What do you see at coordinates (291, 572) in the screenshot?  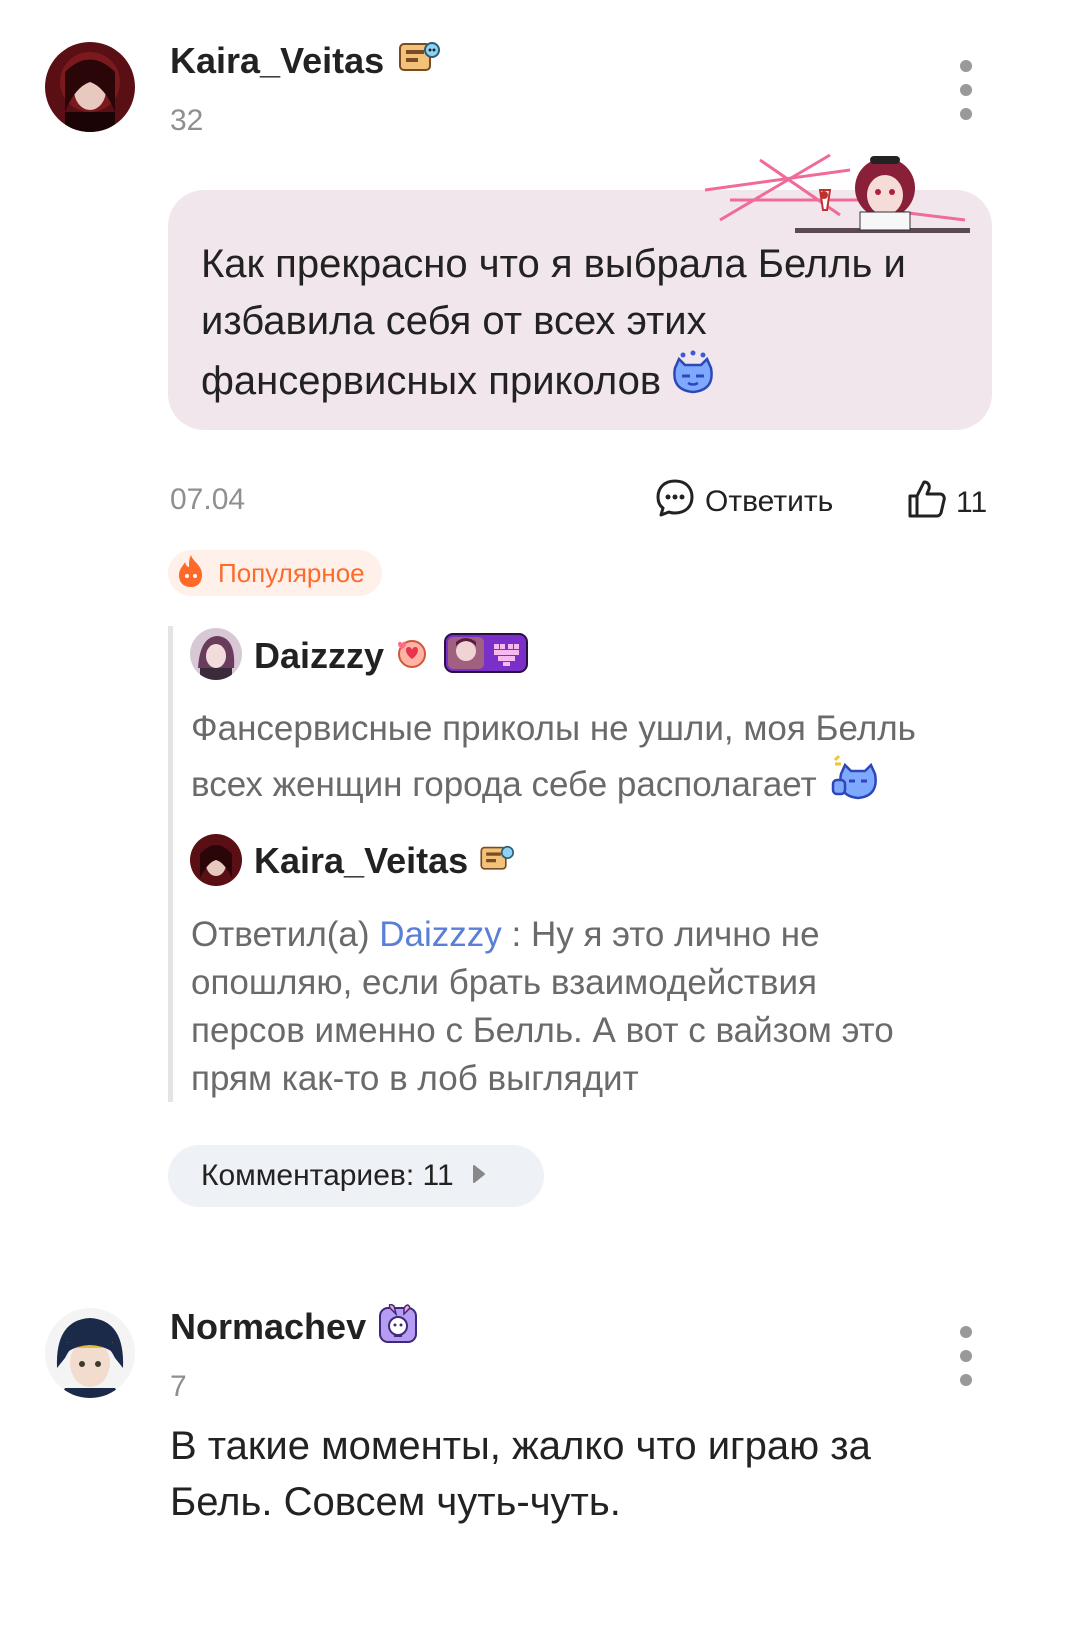 I see `popular-badge-label: Популярное` at bounding box center [291, 572].